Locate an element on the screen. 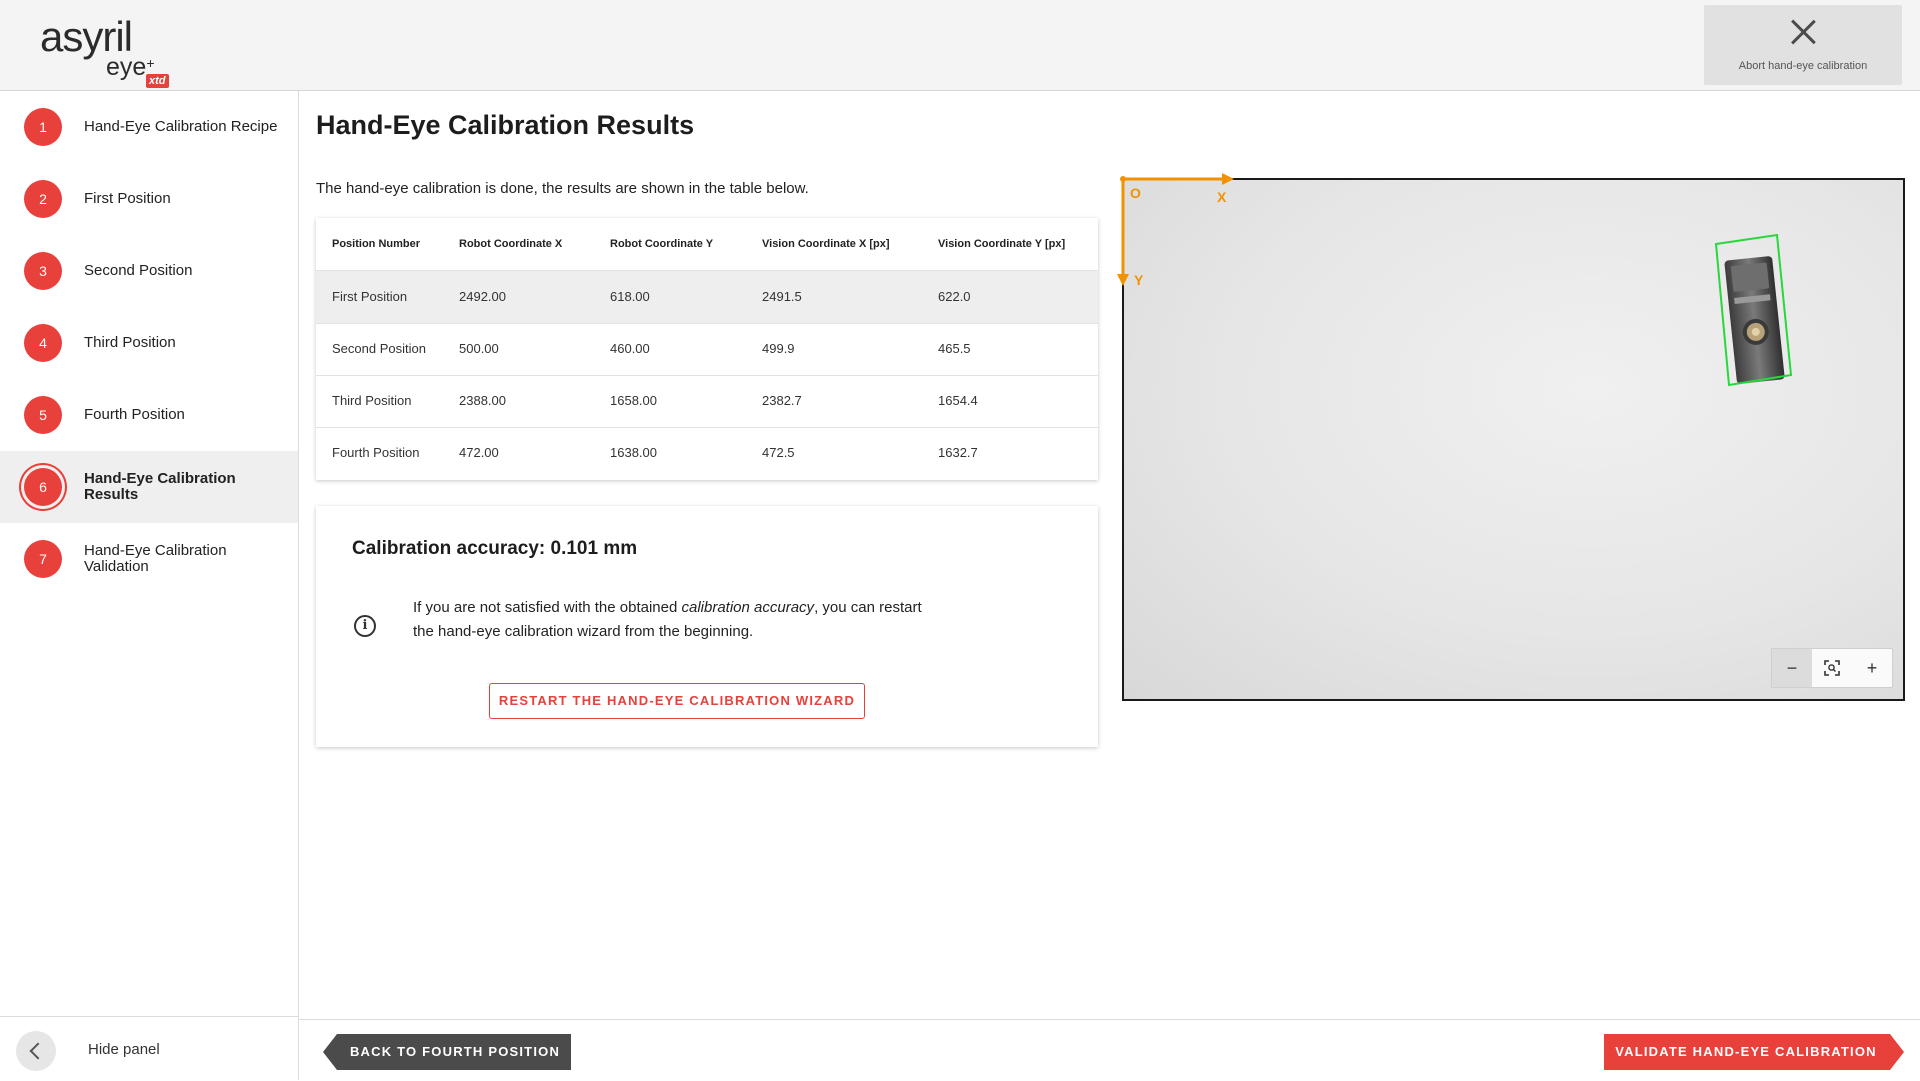 Image resolution: width=1920 pixels, height=1081 pixels. step-label: Hand-Eye Calibration Validation is located at coordinates (155, 558).